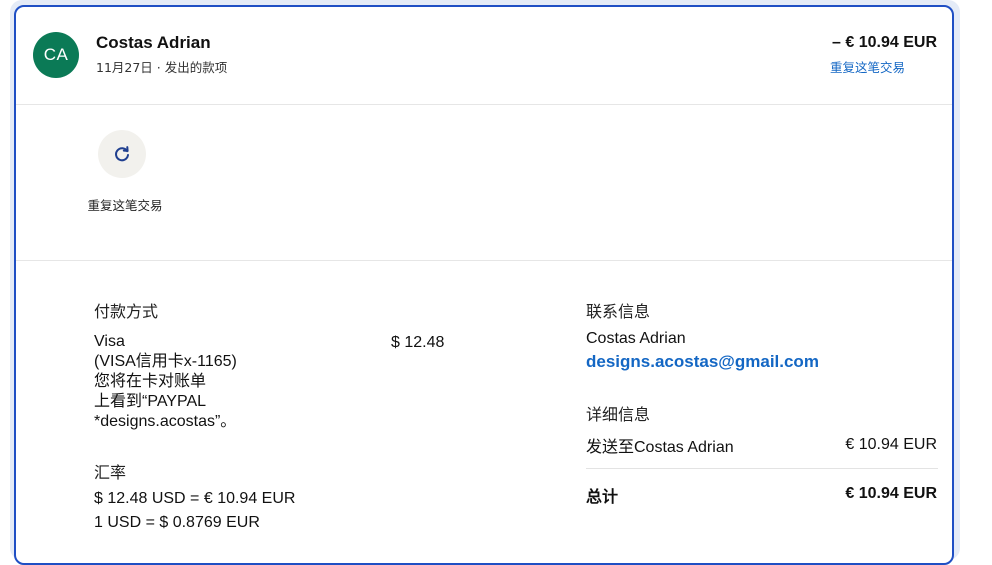  I want to click on refresh-icon, so click(122, 154).